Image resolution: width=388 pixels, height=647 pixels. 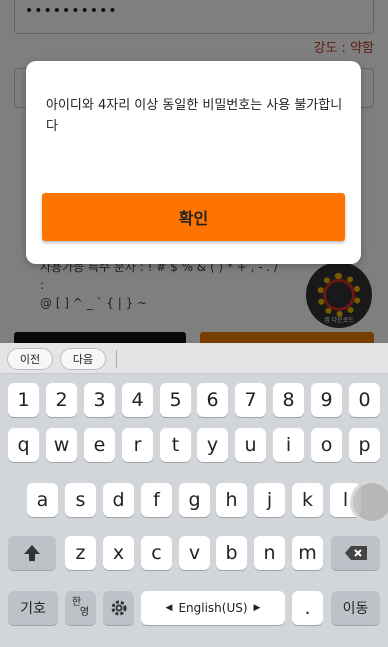 I want to click on toolbar-divider, so click(x=116, y=359).